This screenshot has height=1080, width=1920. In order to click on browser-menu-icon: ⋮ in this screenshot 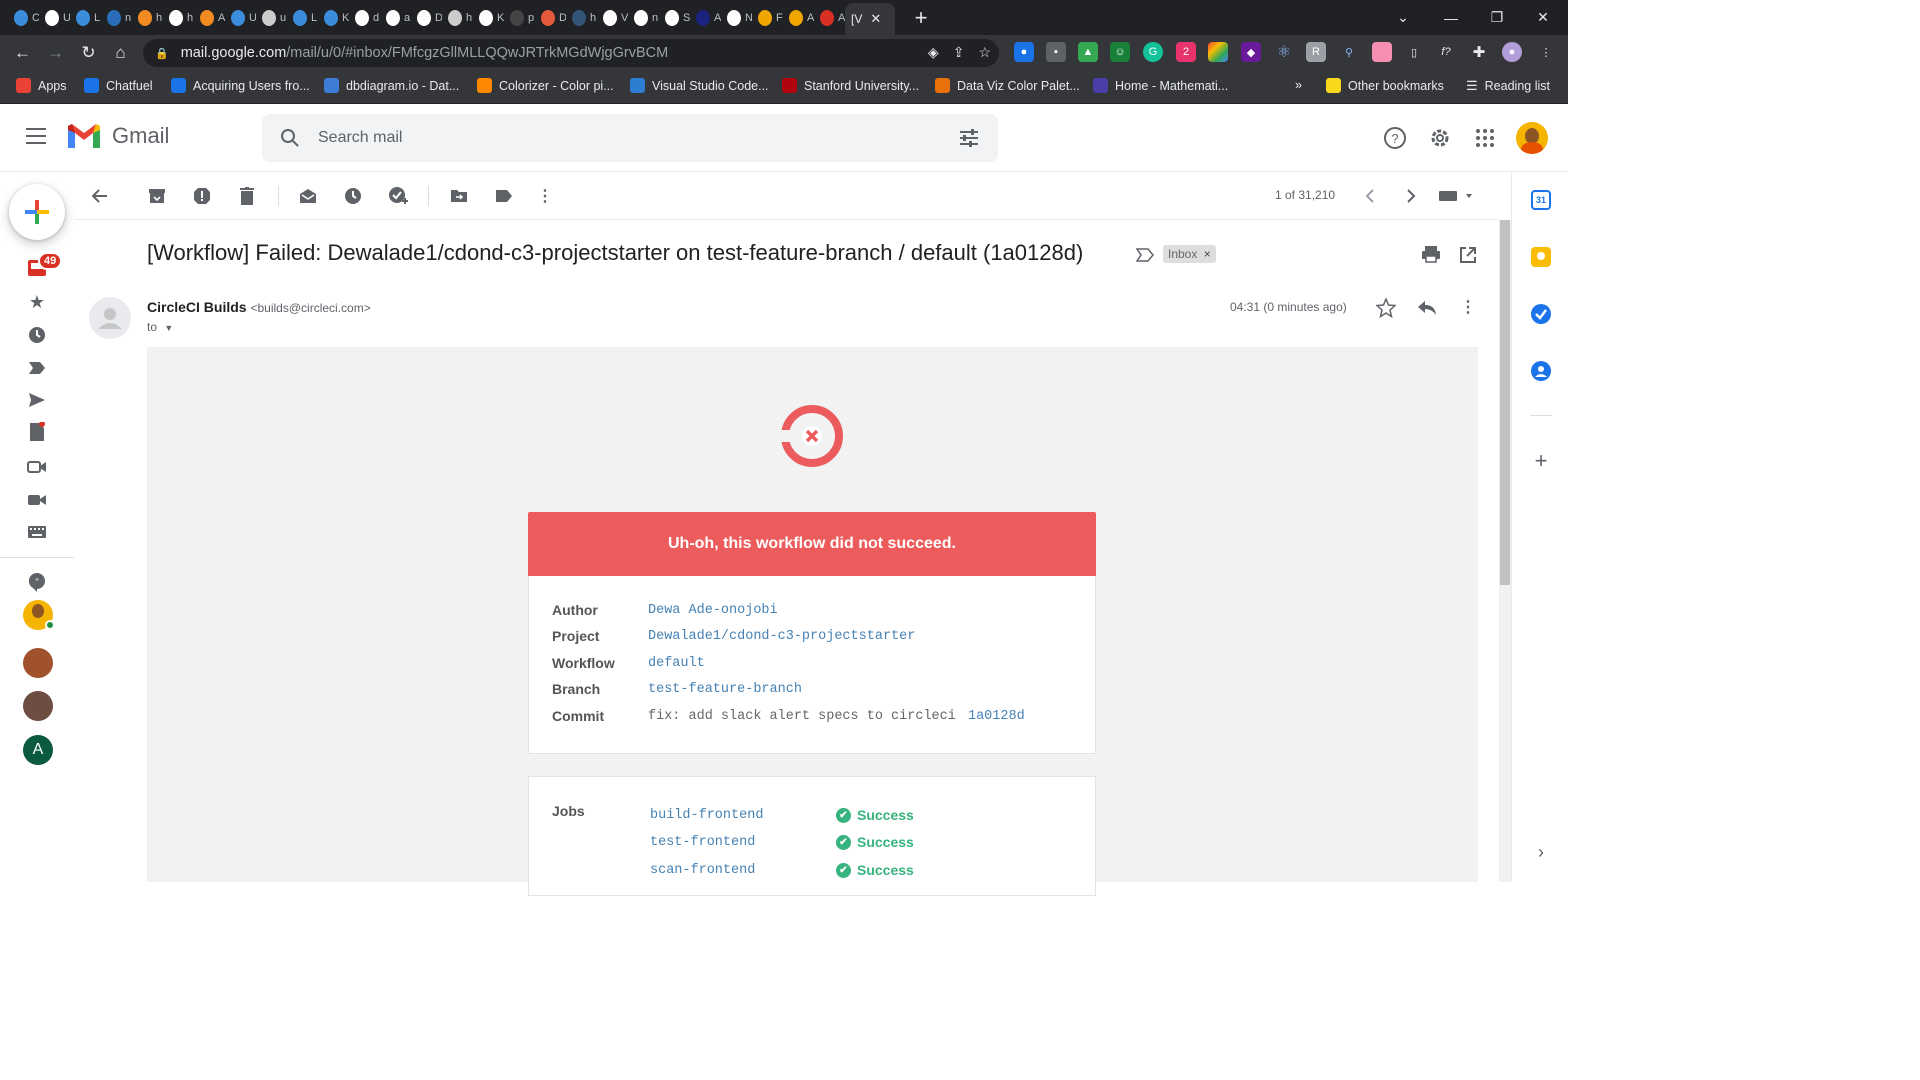, I will do `click(1546, 52)`.